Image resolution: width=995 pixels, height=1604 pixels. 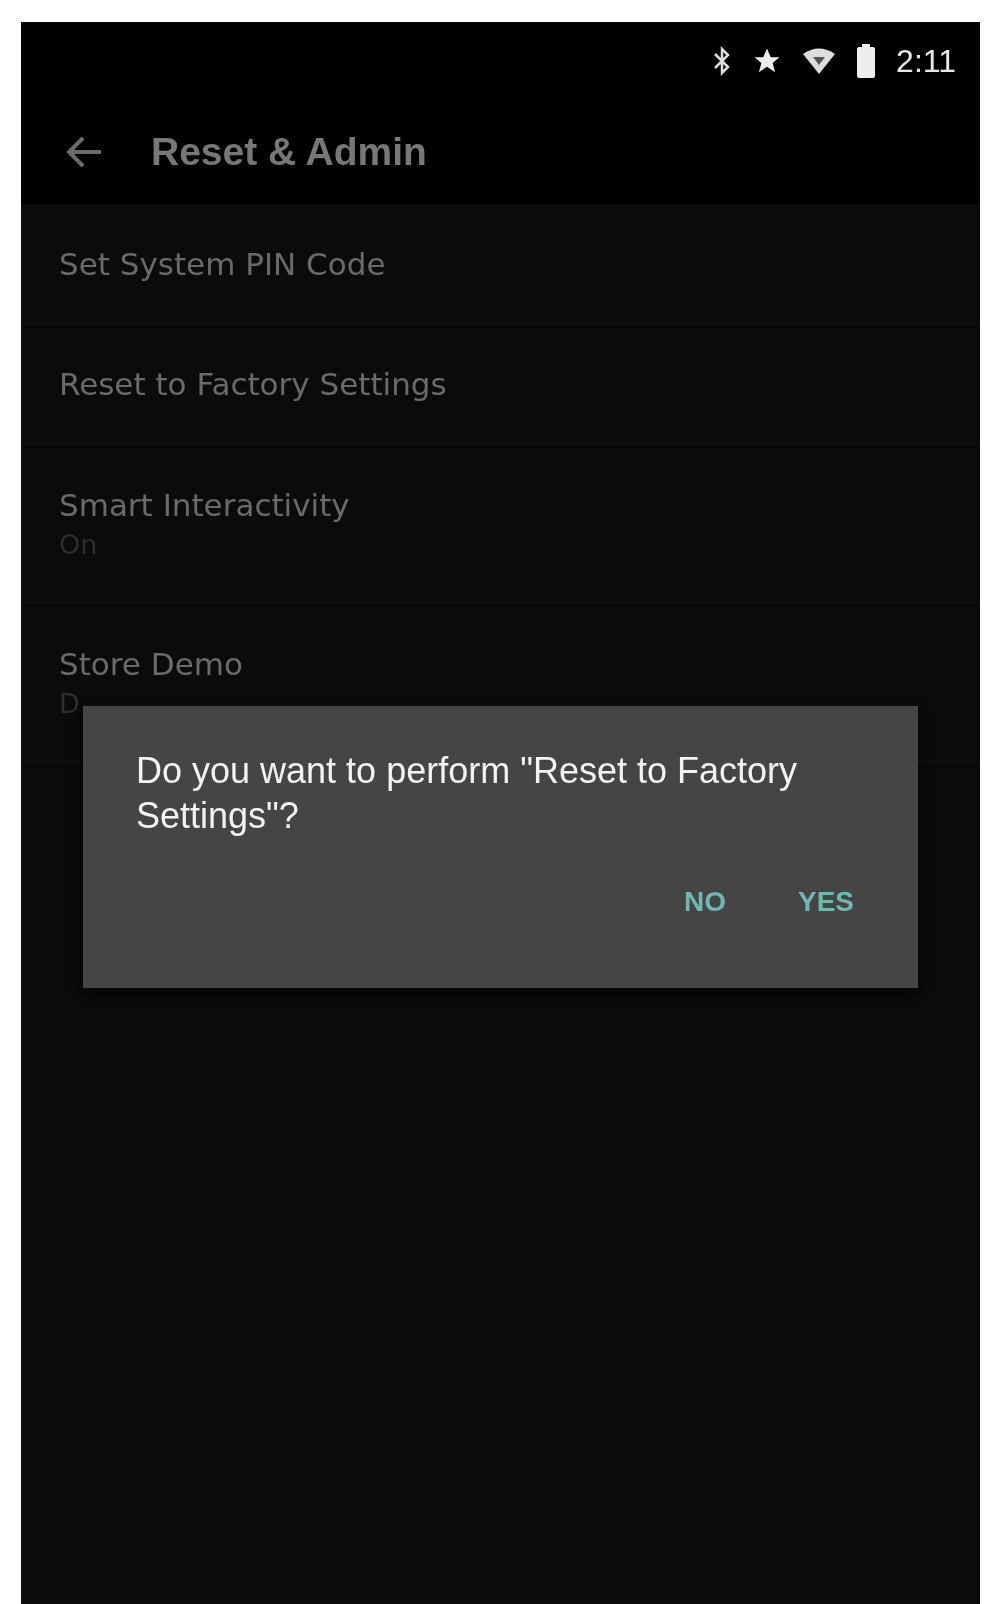 What do you see at coordinates (253, 383) in the screenshot?
I see `item-title: Reset to Factory Settings` at bounding box center [253, 383].